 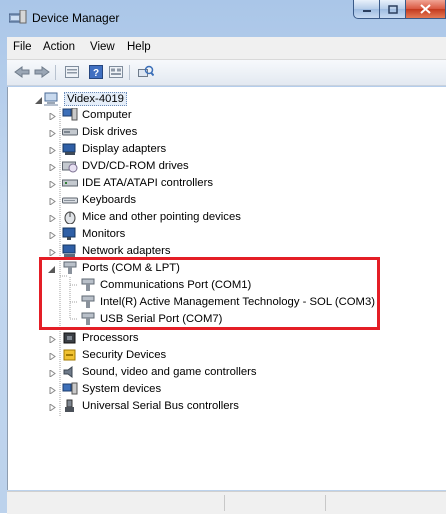 I want to click on tree-category-monitors: Monitors, so click(x=93, y=234).